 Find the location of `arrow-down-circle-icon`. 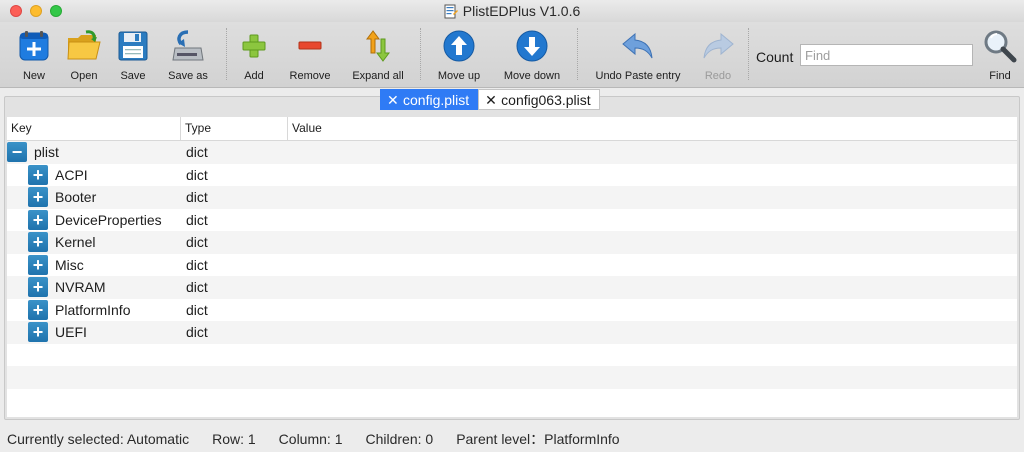

arrow-down-circle-icon is located at coordinates (532, 46).